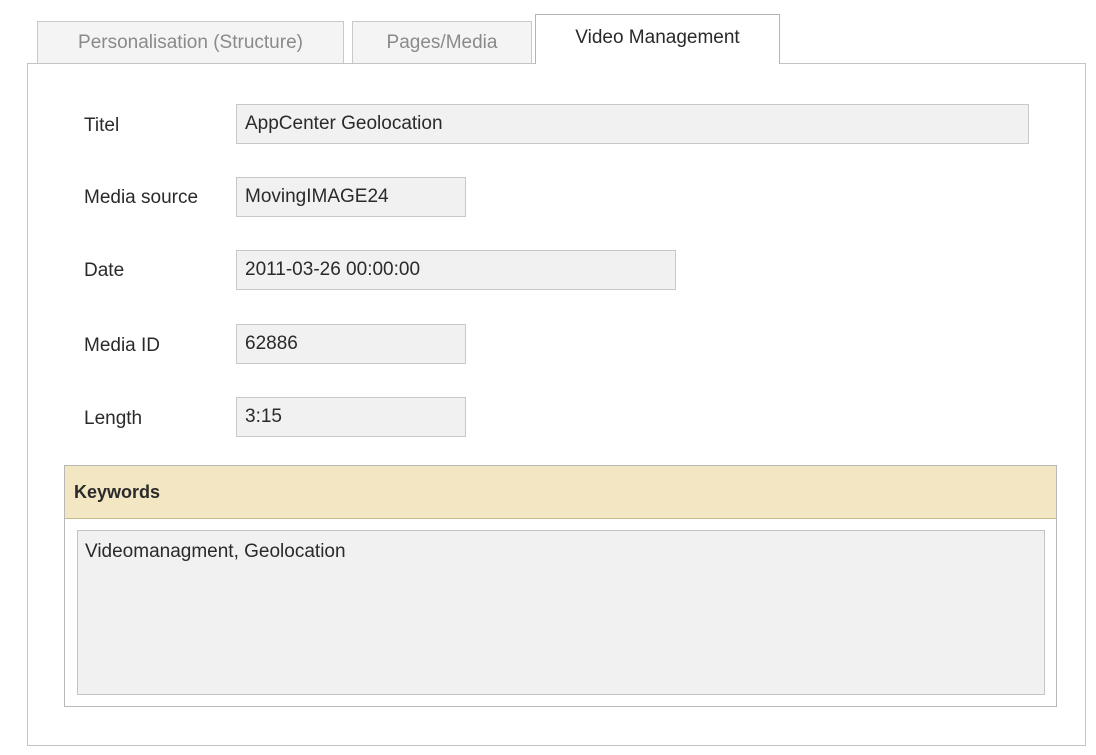 Image resolution: width=1096 pixels, height=755 pixels. What do you see at coordinates (456, 270) in the screenshot?
I see `date-field: 2011-03-26 00:00:00` at bounding box center [456, 270].